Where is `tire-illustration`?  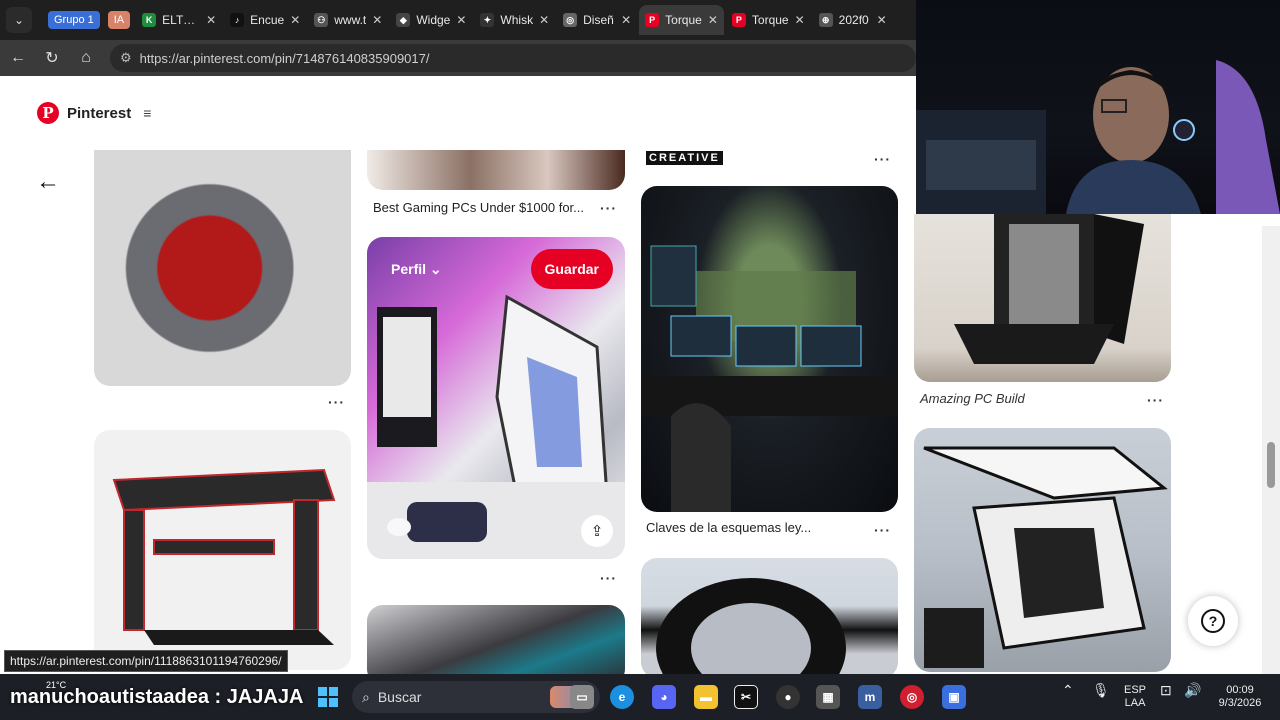
tire-illustration is located at coordinates (751, 626).